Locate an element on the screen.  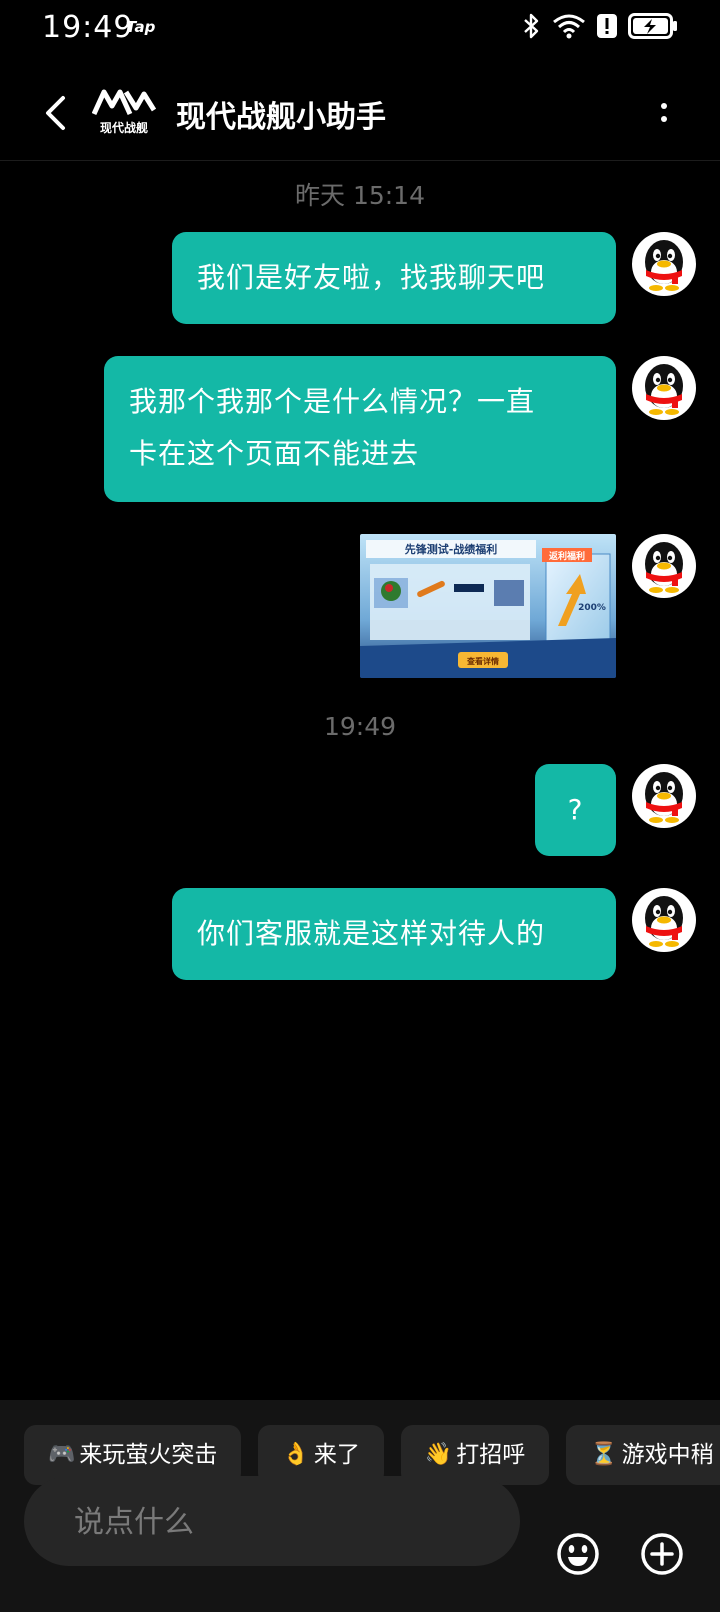
game-promo-image: 先锋测试-战绩福利 返利福利 200% 查看详情 is located at coordinates (488, 606).